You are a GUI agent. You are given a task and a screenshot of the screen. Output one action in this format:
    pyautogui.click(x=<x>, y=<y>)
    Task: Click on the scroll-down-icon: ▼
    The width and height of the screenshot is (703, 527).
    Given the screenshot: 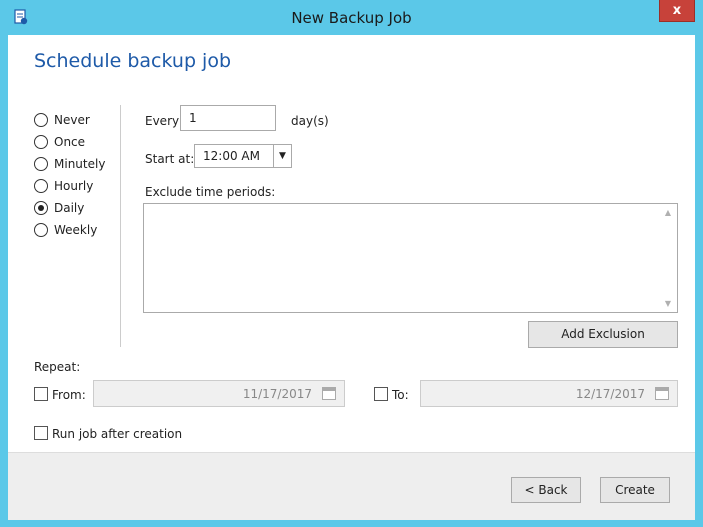 What is the action you would take?
    pyautogui.click(x=668, y=303)
    